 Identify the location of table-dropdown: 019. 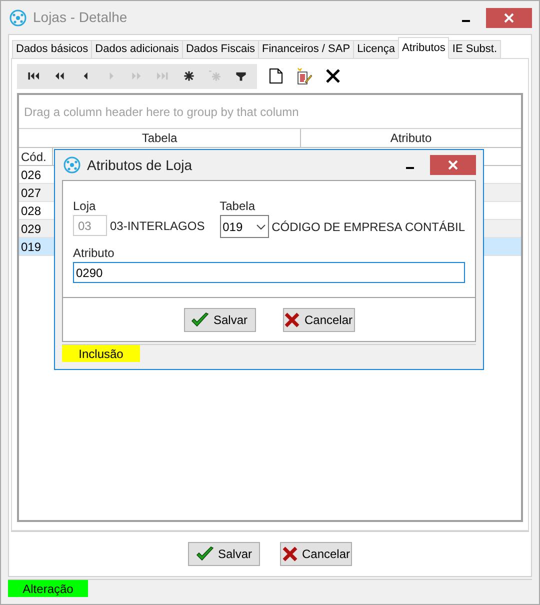
(244, 226).